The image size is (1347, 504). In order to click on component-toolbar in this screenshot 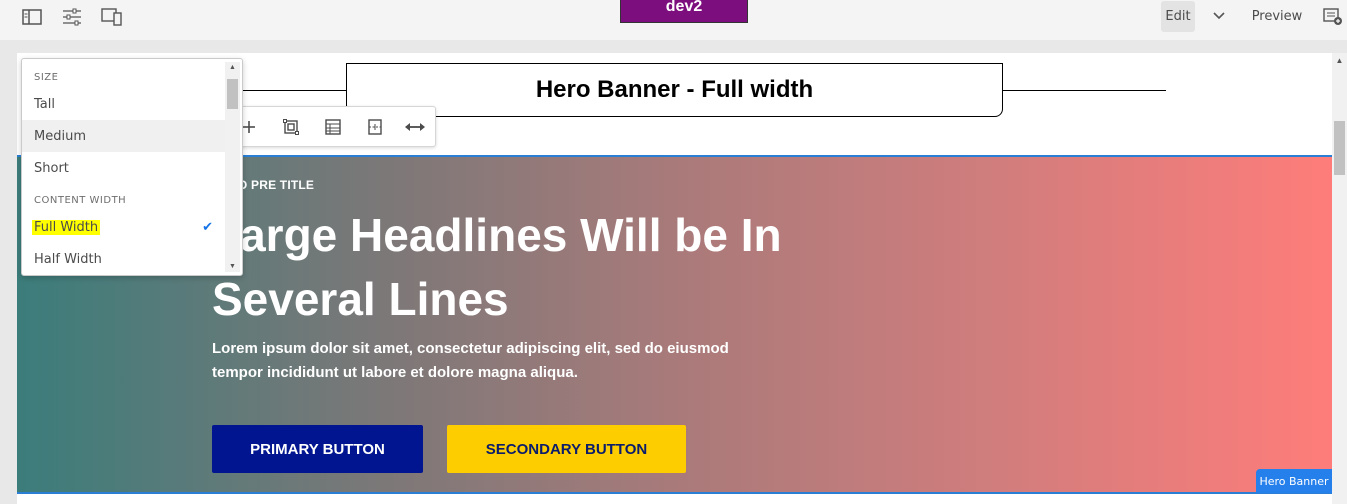, I will do `click(334, 126)`.